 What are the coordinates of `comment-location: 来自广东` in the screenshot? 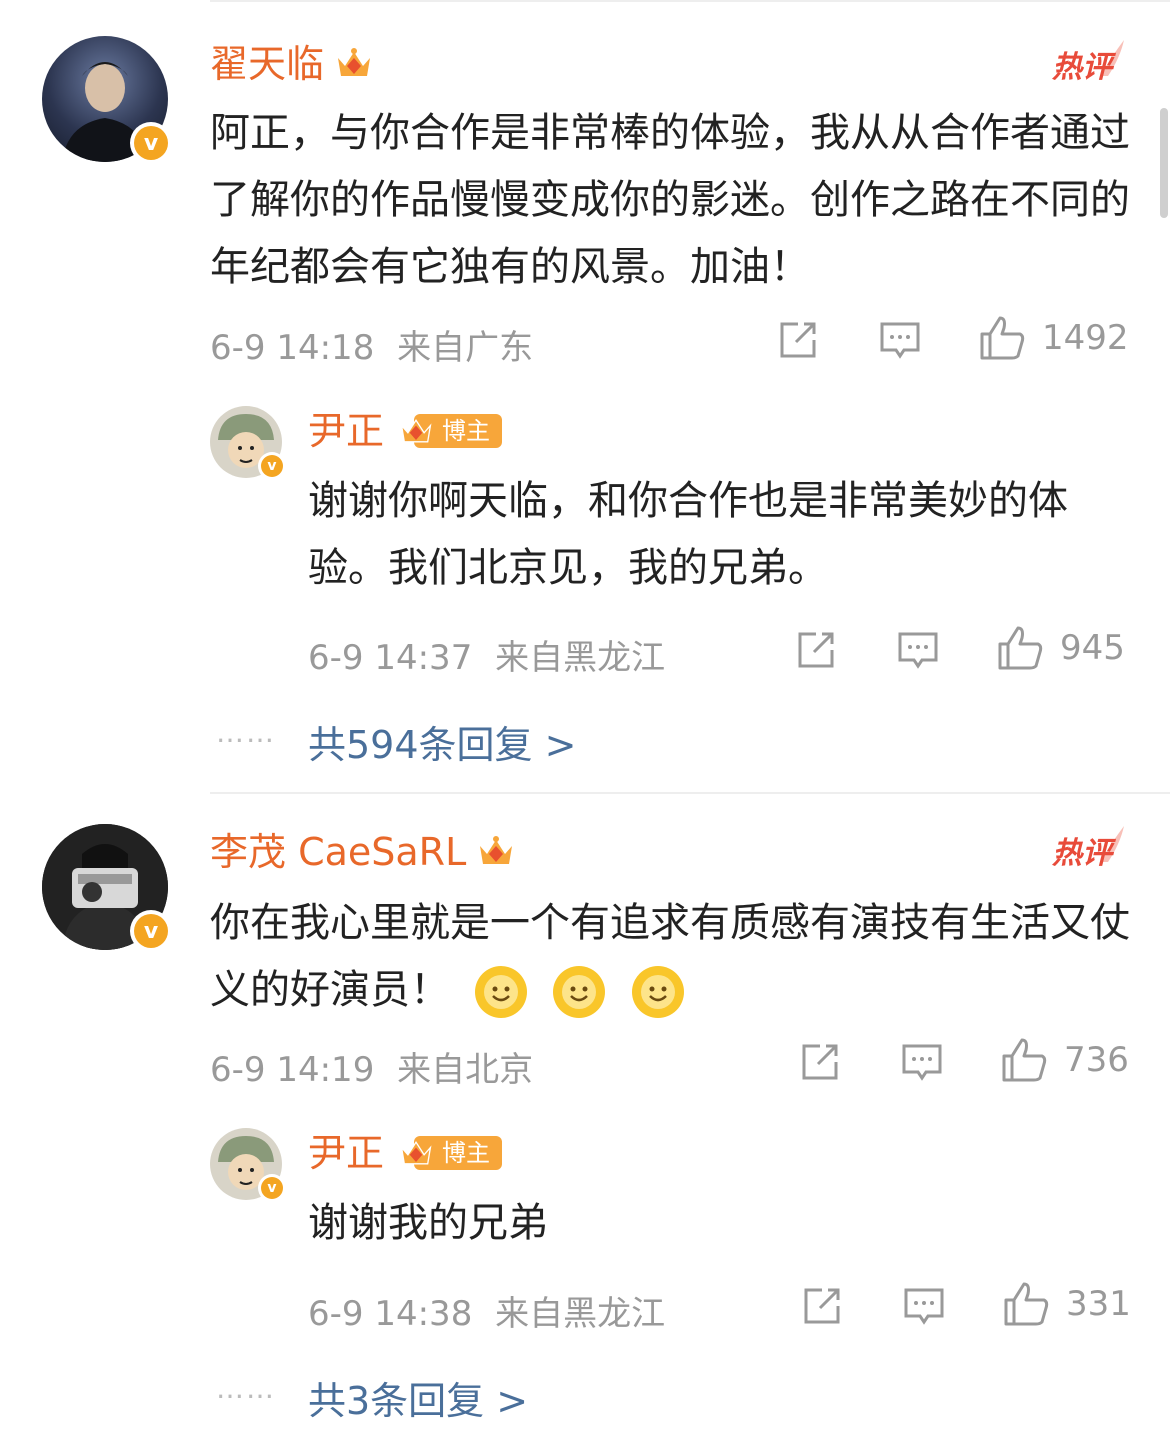 It's located at (465, 348).